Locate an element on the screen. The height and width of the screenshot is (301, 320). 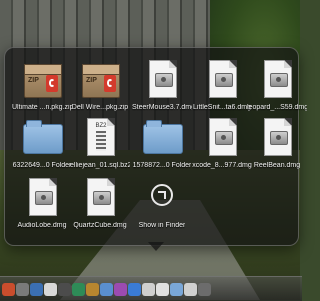
stack-item-label: Ultimate ...n.pkg.zip is located at coordinates (42, 107).